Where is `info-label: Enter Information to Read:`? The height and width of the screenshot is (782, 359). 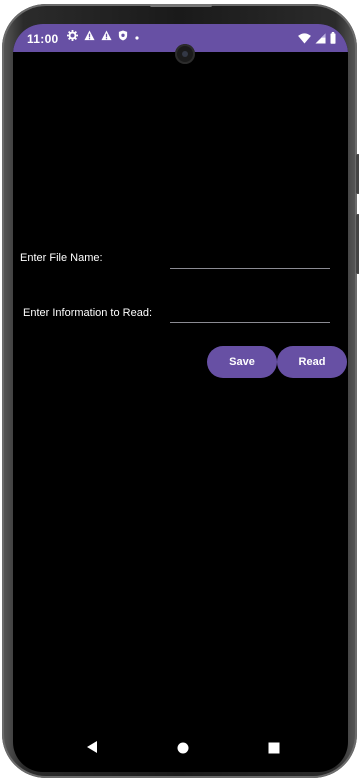
info-label: Enter Information to Read: is located at coordinates (88, 313).